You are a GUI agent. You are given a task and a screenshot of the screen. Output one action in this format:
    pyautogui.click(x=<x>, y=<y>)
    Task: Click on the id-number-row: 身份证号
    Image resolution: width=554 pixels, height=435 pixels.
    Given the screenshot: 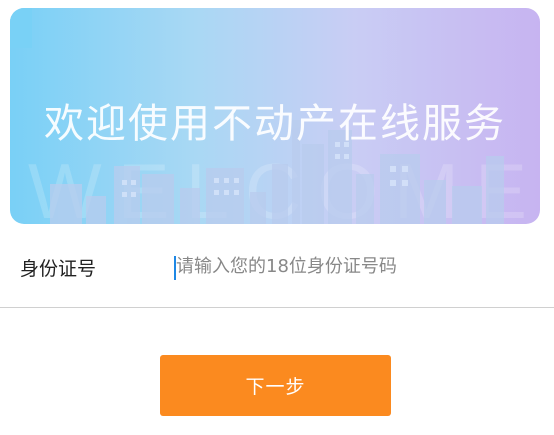 What is the action you would take?
    pyautogui.click(x=277, y=266)
    